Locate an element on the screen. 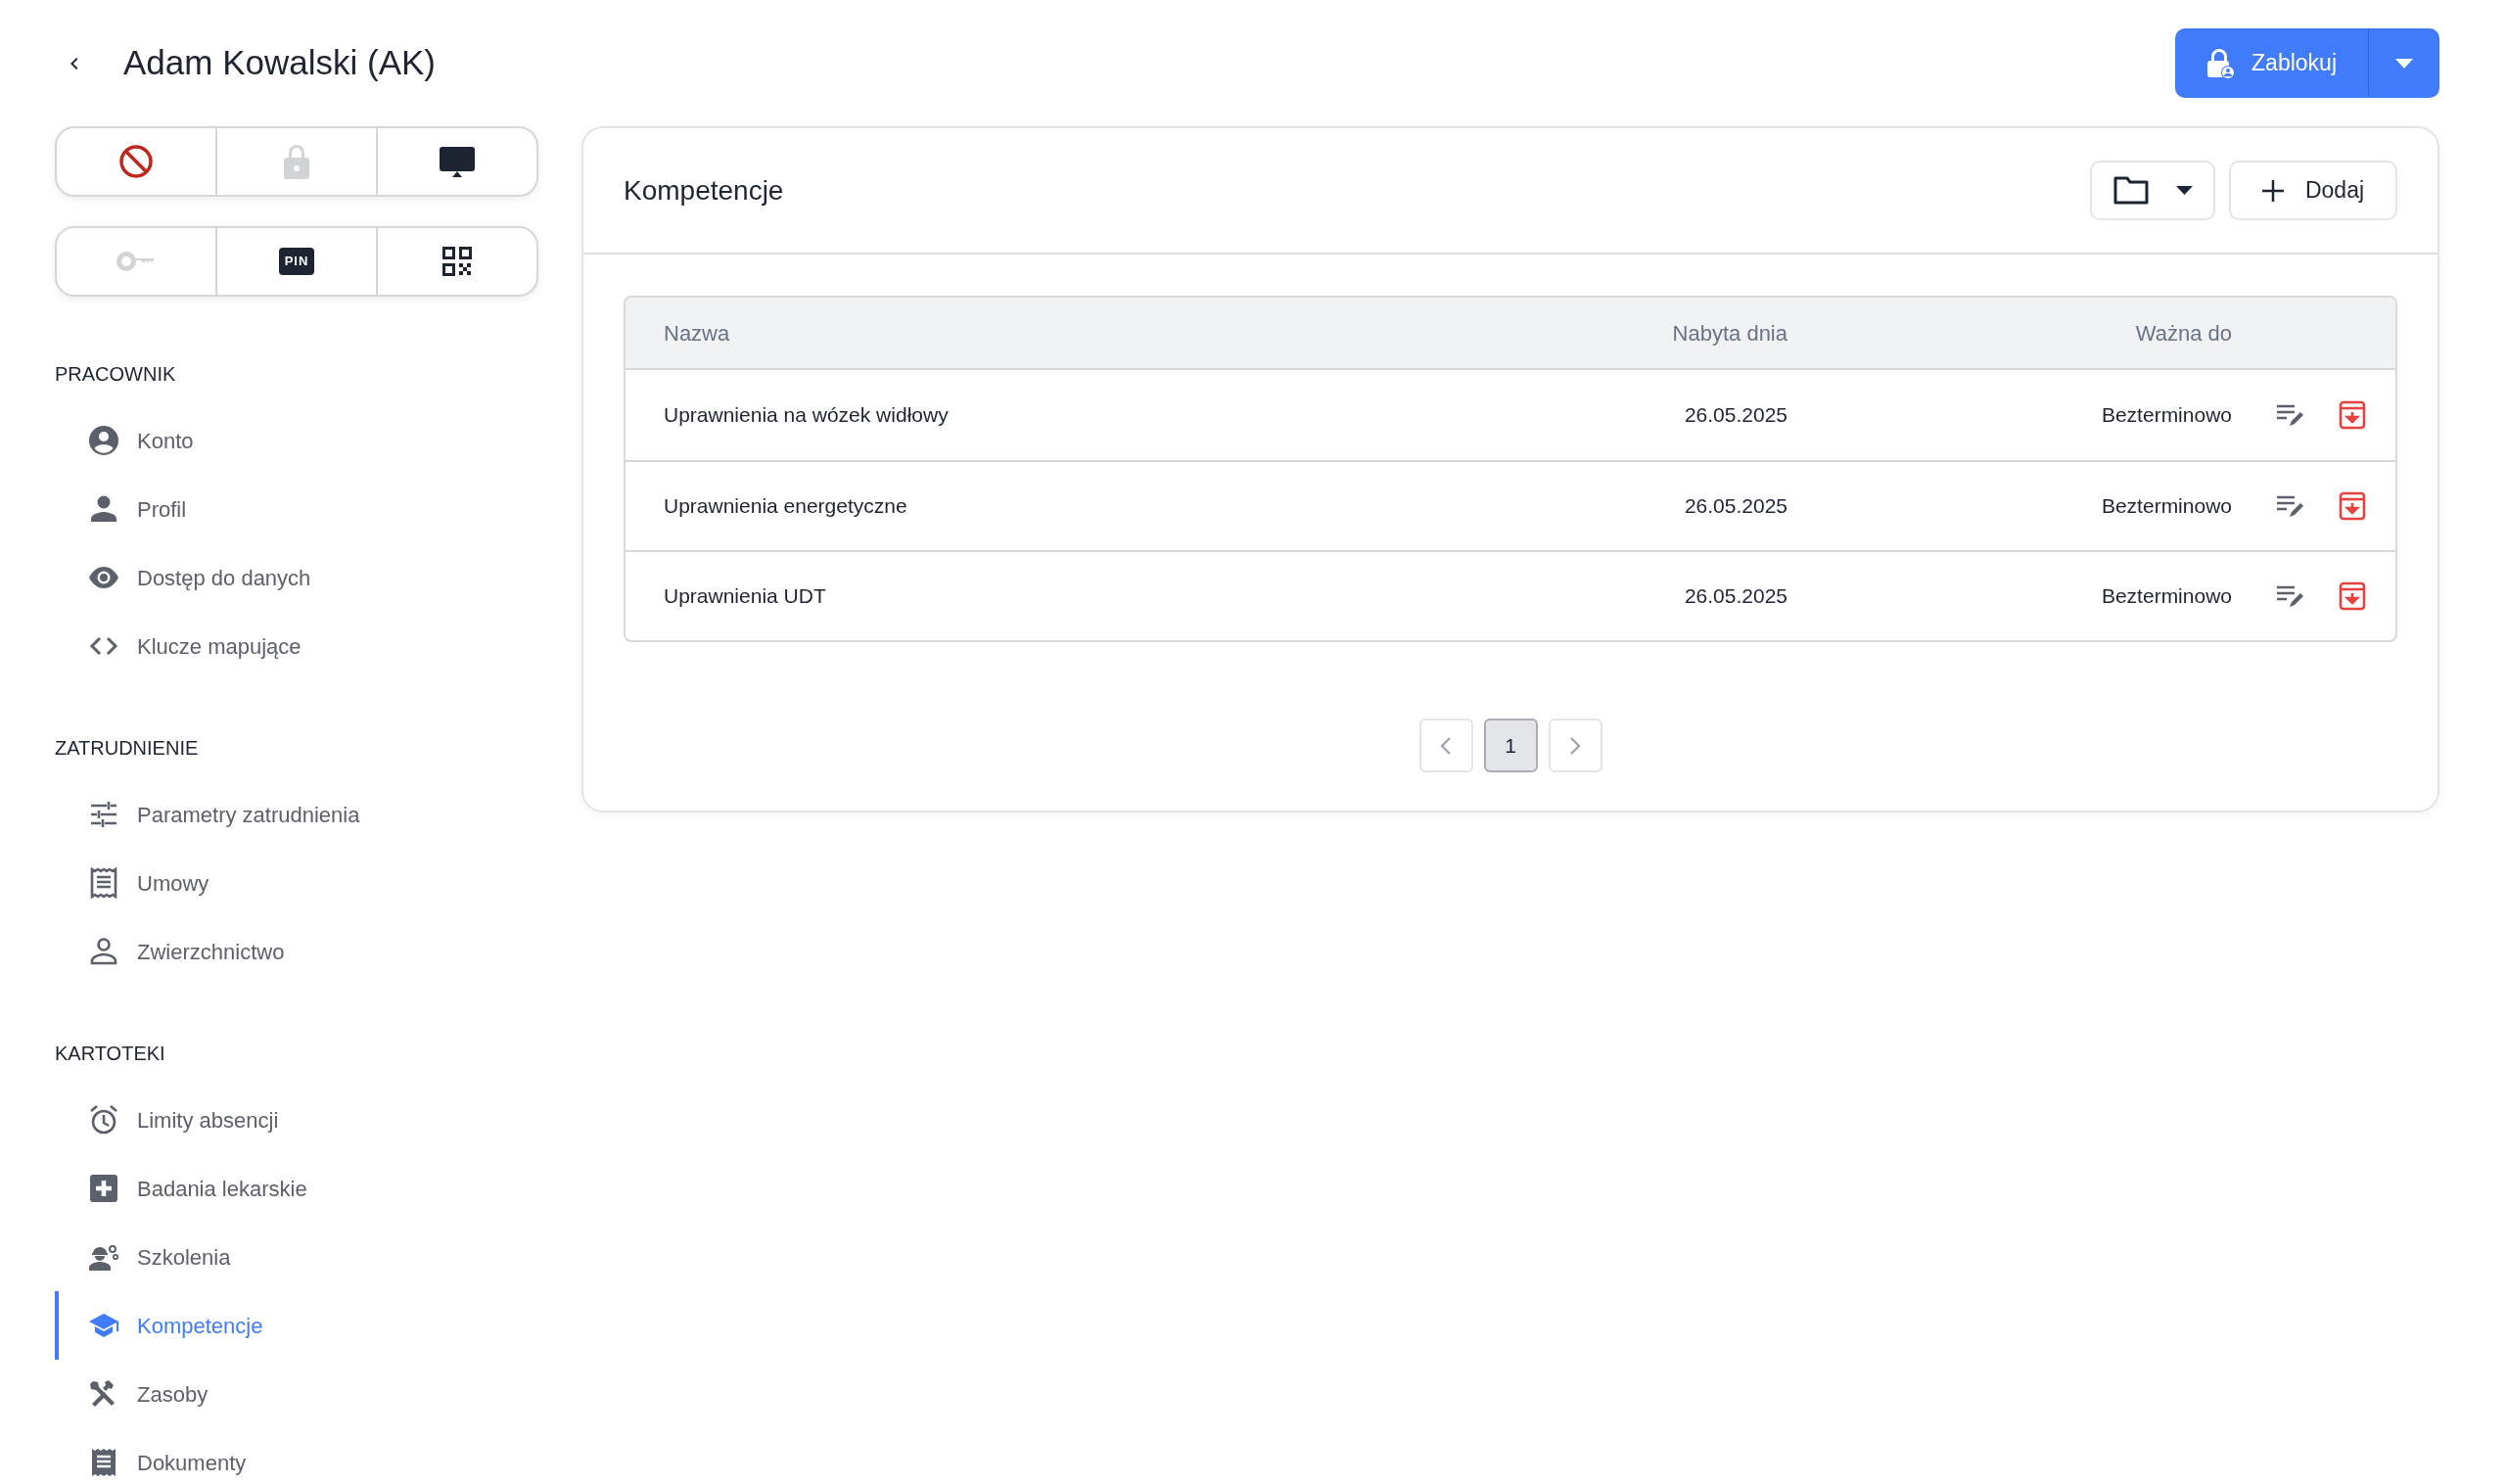  folder-dropdown-button is located at coordinates (2152, 190).